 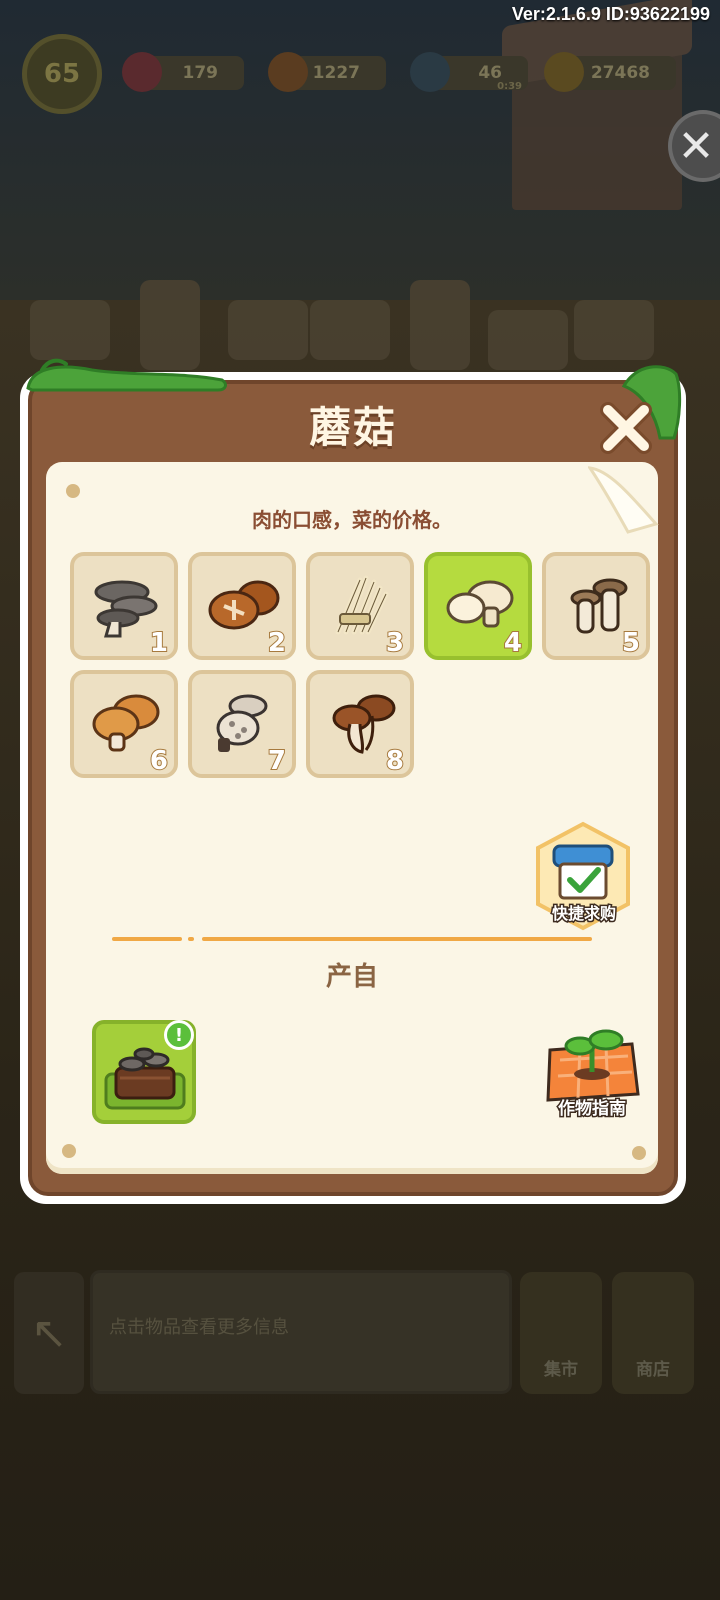 What do you see at coordinates (583, 914) in the screenshot?
I see `quick-buy-label: 快捷求购` at bounding box center [583, 914].